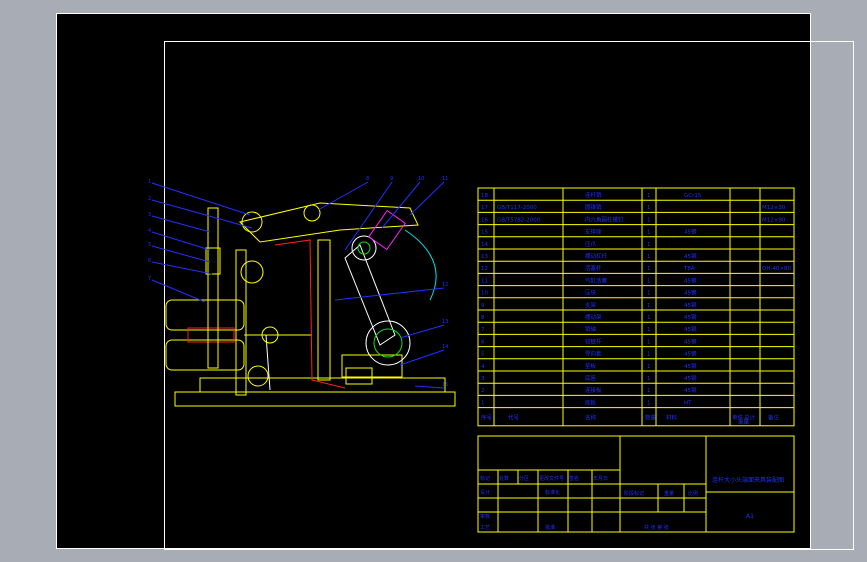 The height and width of the screenshot is (562, 867). Describe the element at coordinates (591, 402) in the screenshot. I see `bom-cell-name: 底板` at that location.